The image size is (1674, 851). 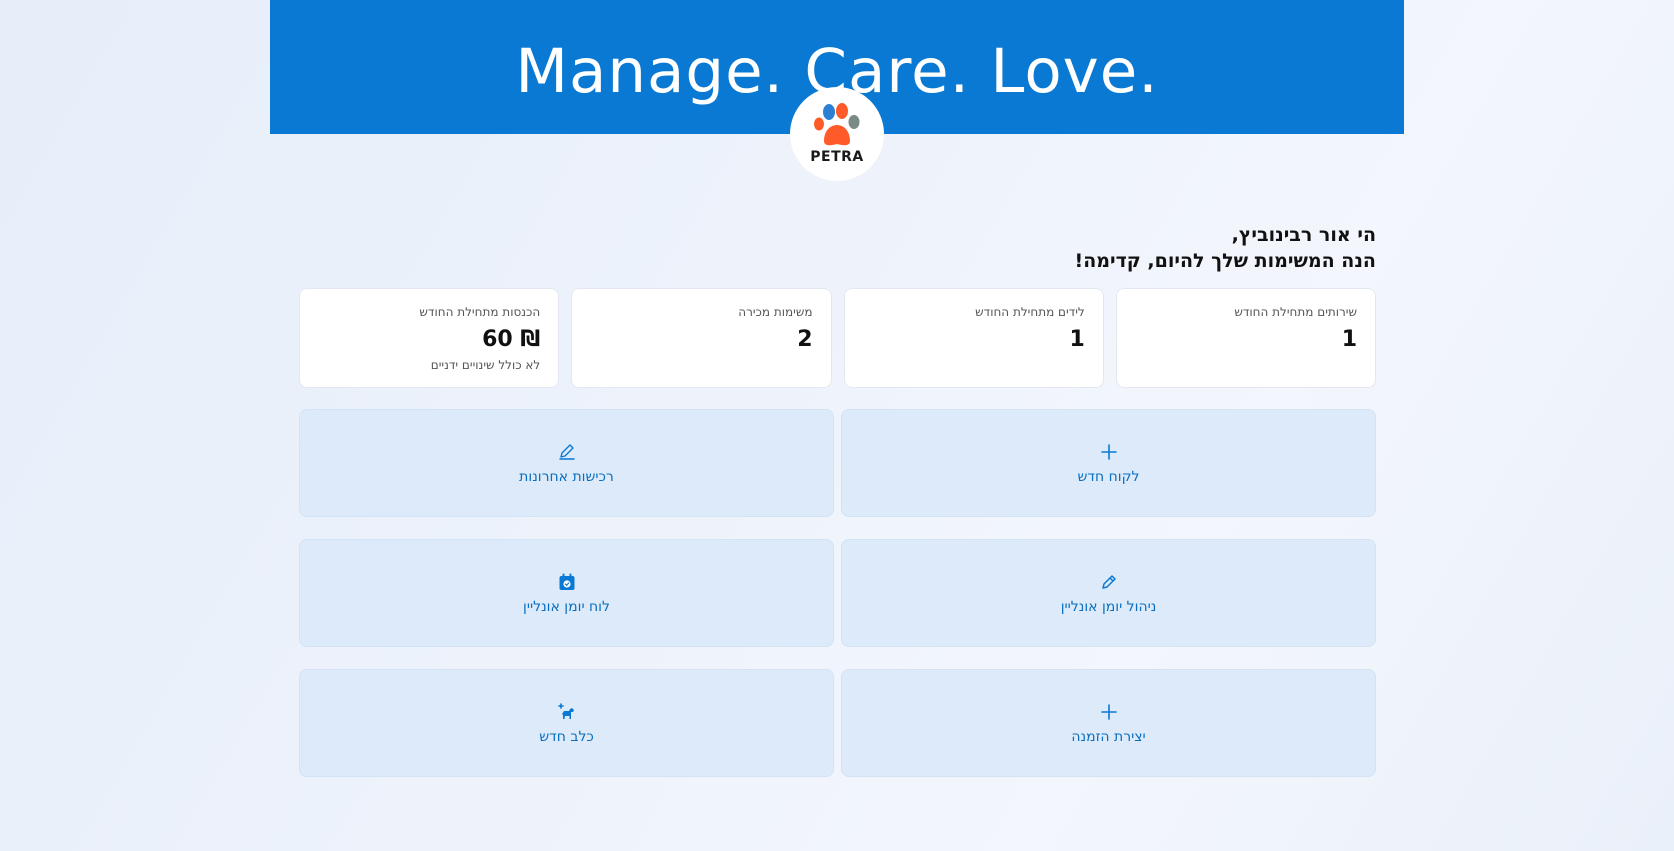 What do you see at coordinates (837, 157) in the screenshot?
I see `logo-text: PETRA` at bounding box center [837, 157].